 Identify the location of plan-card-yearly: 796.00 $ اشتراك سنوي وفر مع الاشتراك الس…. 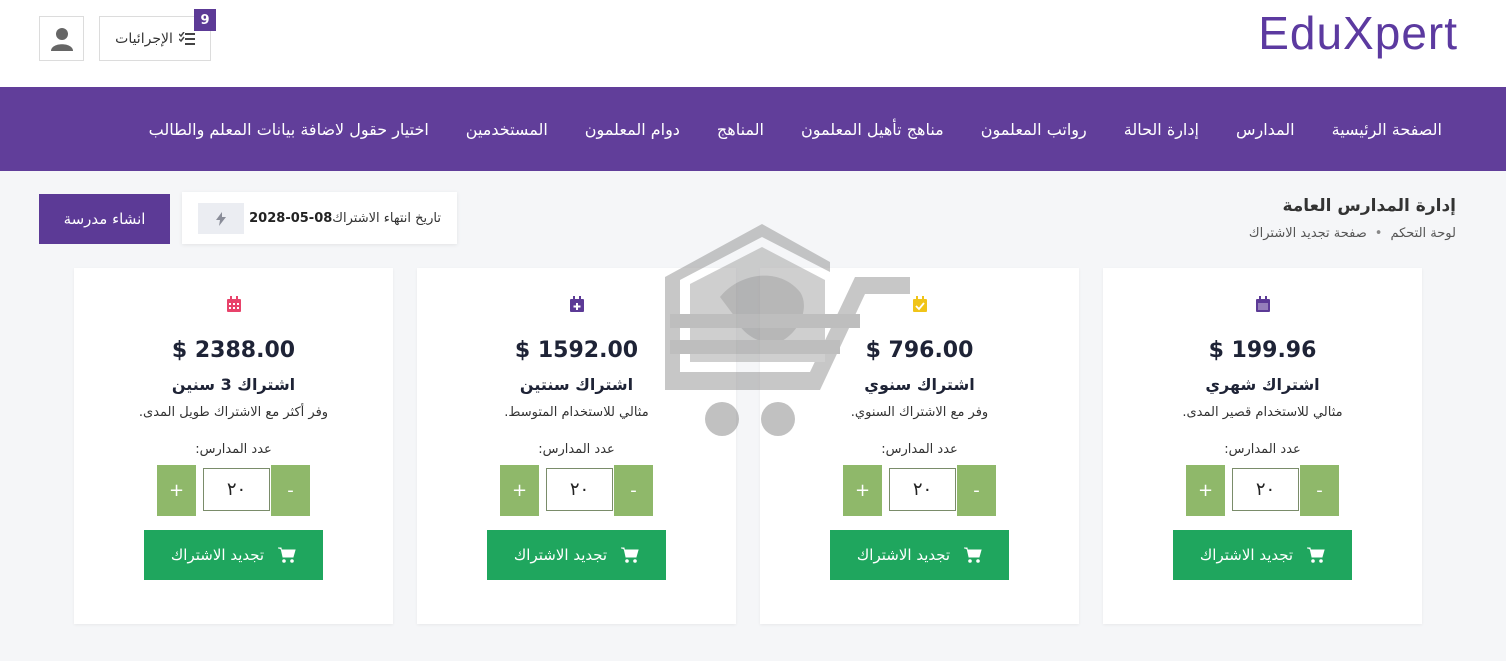
(919, 446).